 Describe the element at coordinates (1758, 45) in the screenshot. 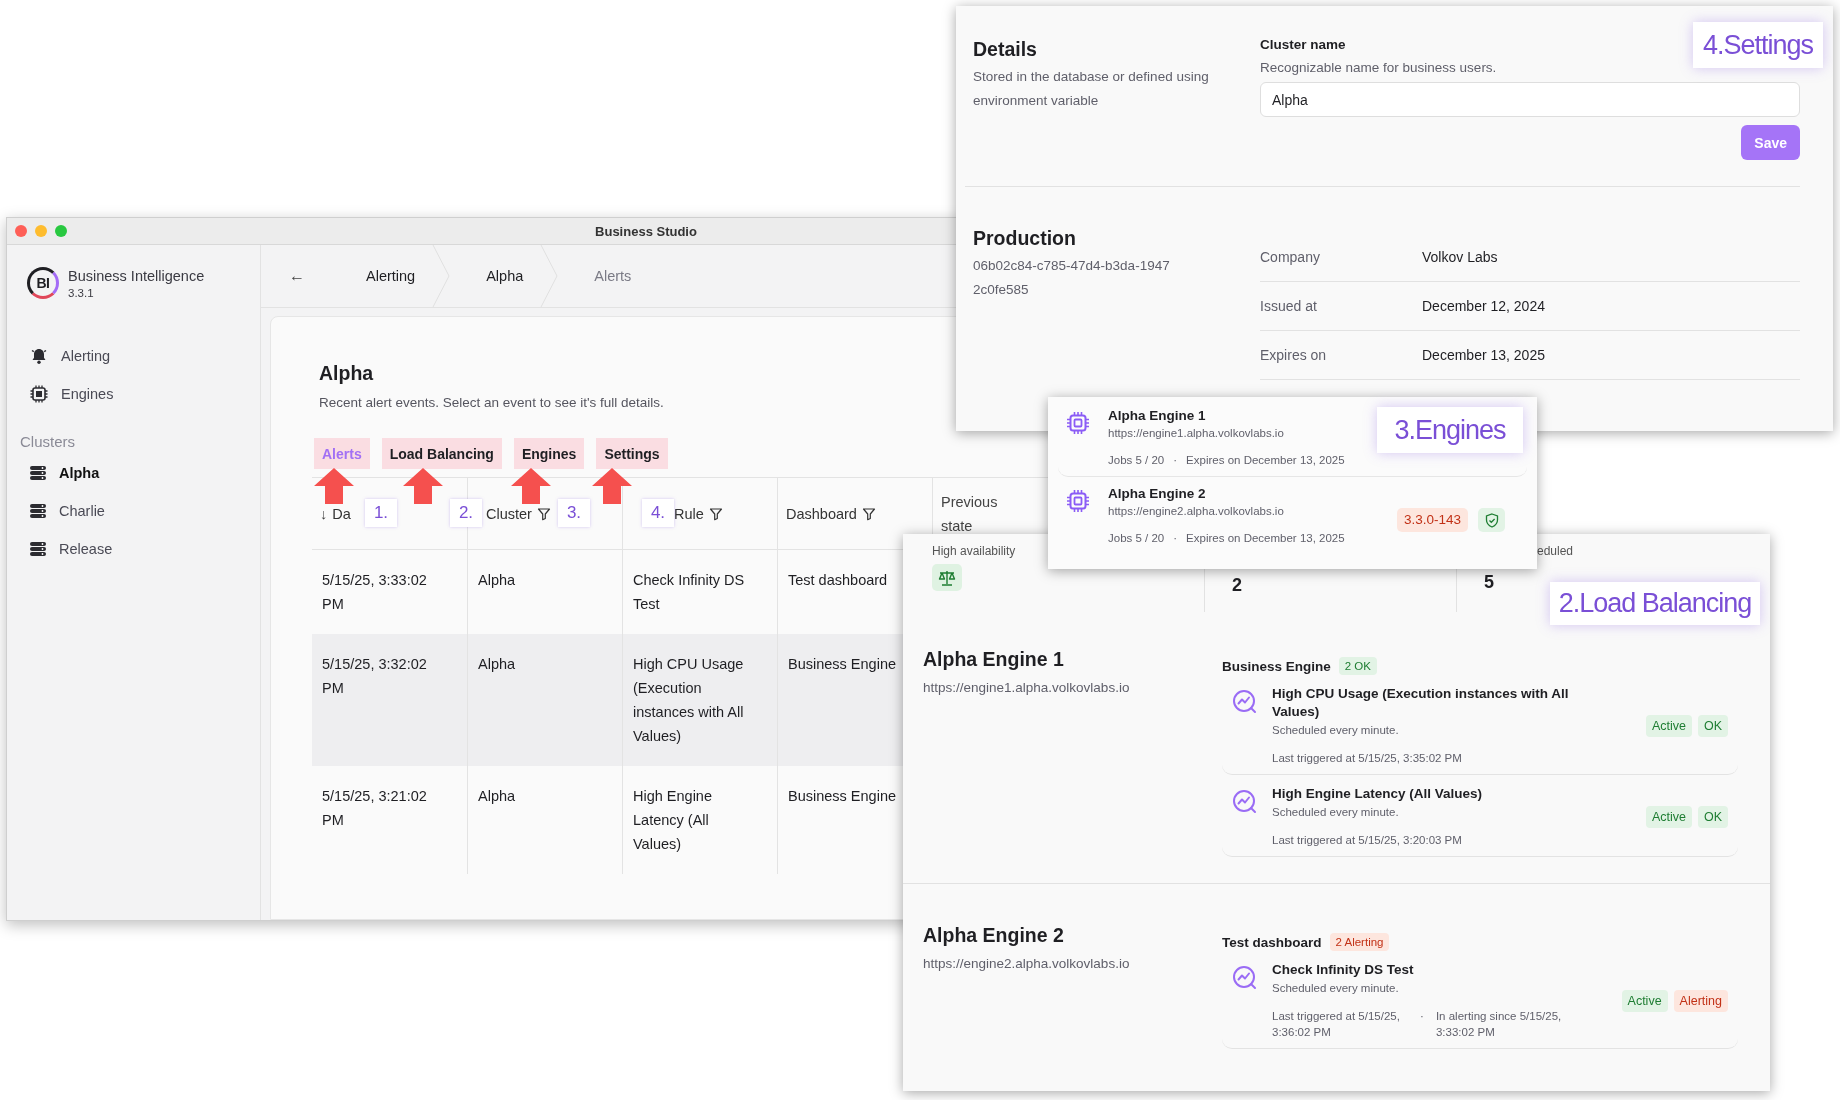

I see `callout-label: 4.Settings` at that location.